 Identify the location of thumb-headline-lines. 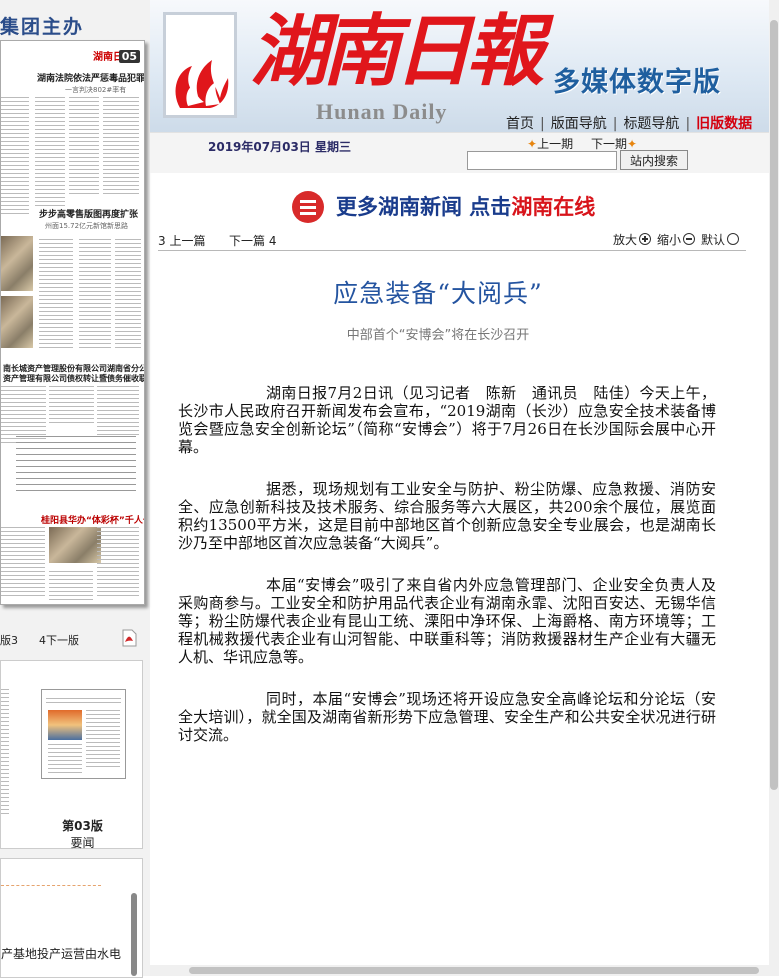
(83, 701).